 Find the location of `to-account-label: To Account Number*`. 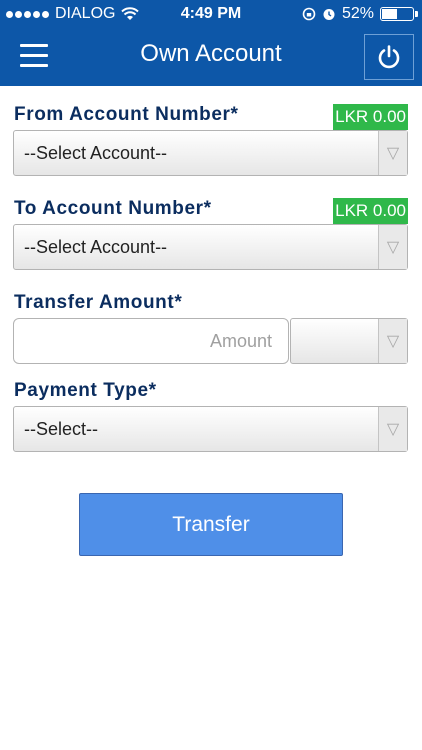

to-account-label: To Account Number* is located at coordinates (113, 208).